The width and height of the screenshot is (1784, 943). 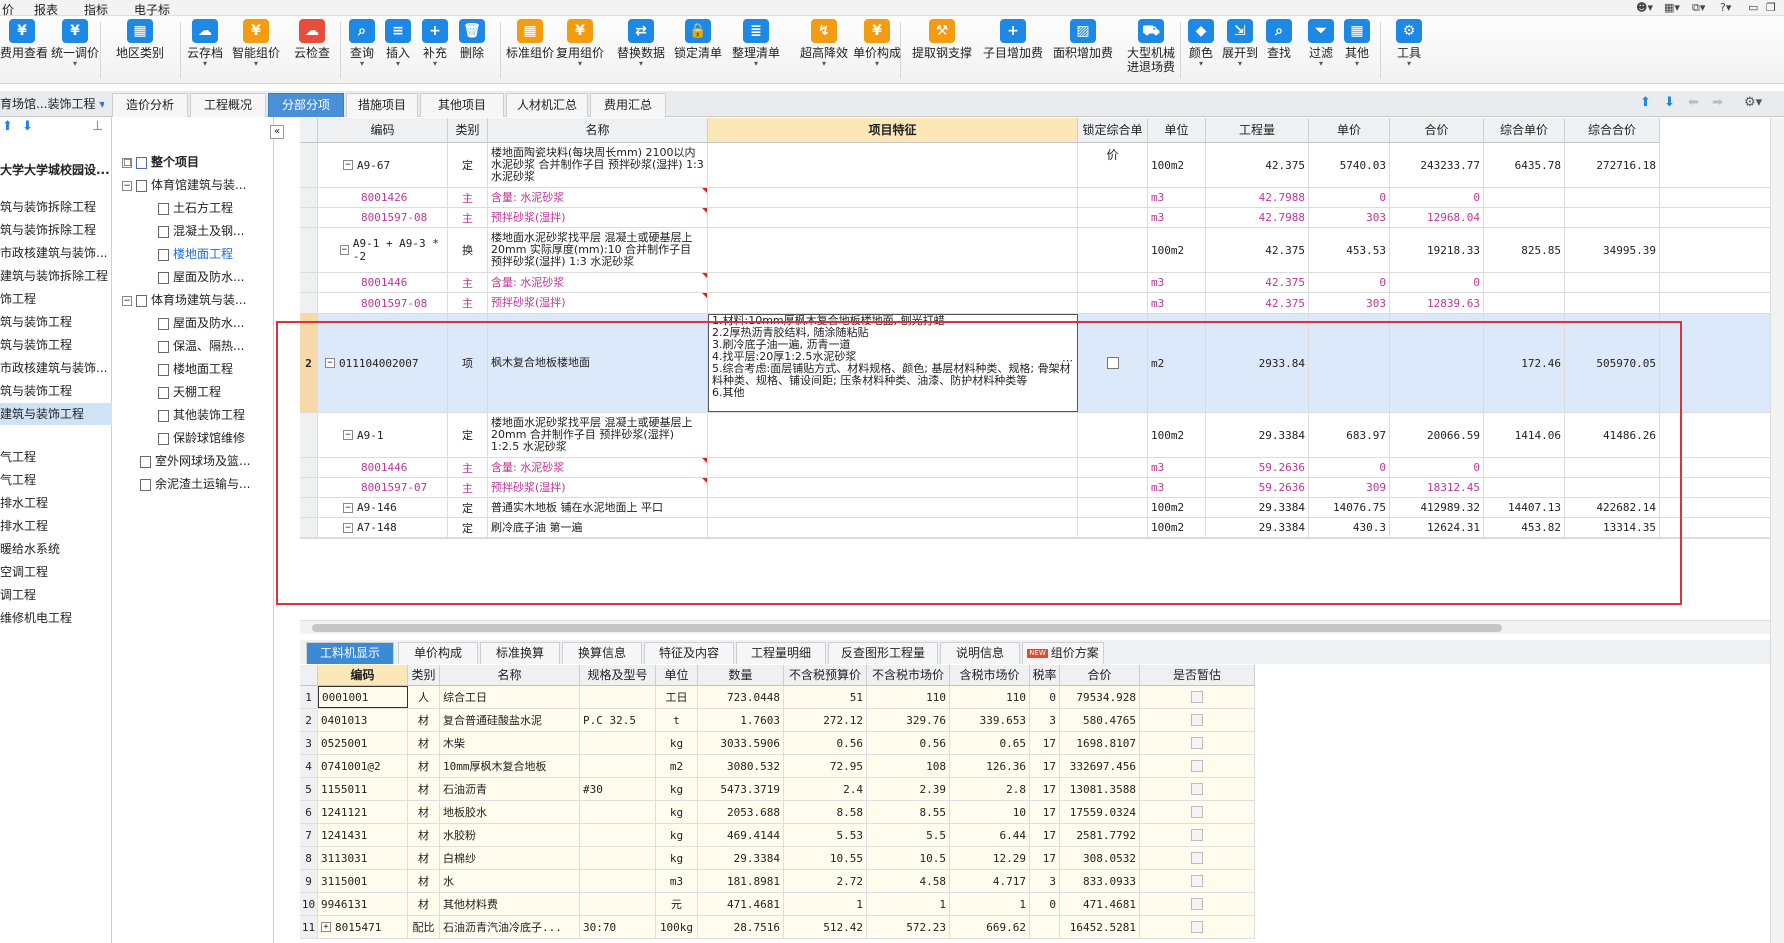 What do you see at coordinates (350, 653) in the screenshot?
I see `detail-tab-0: 工料机显示` at bounding box center [350, 653].